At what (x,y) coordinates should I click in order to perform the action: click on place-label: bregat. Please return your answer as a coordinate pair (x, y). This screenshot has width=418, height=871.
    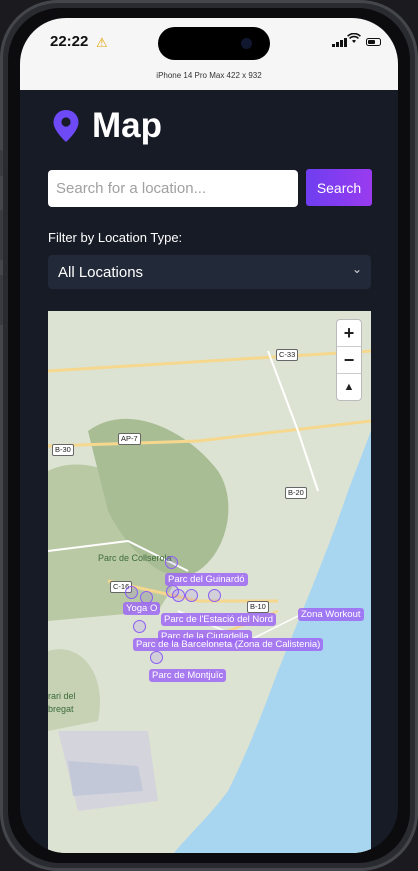
    Looking at the image, I should click on (61, 709).